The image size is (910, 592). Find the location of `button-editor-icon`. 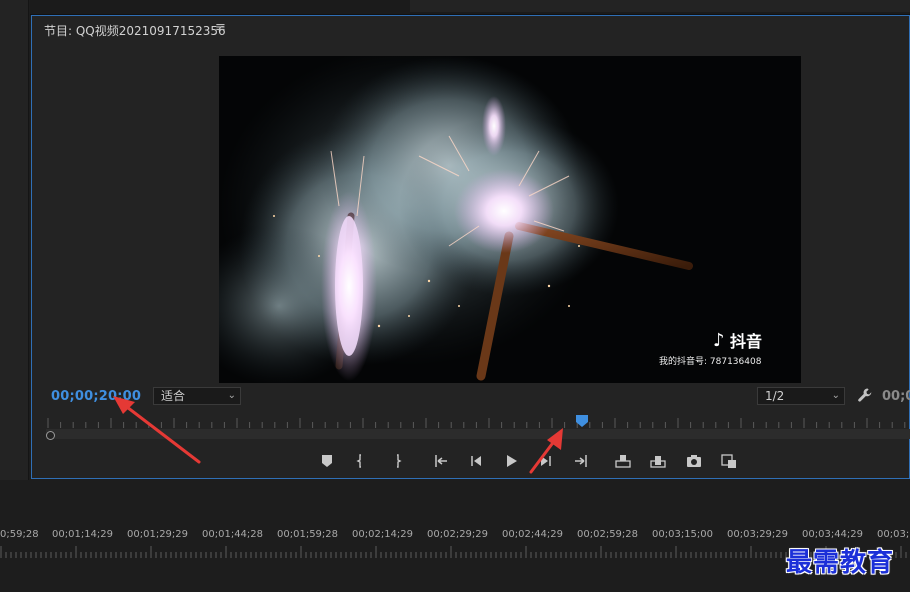

button-editor-icon is located at coordinates (728, 461).